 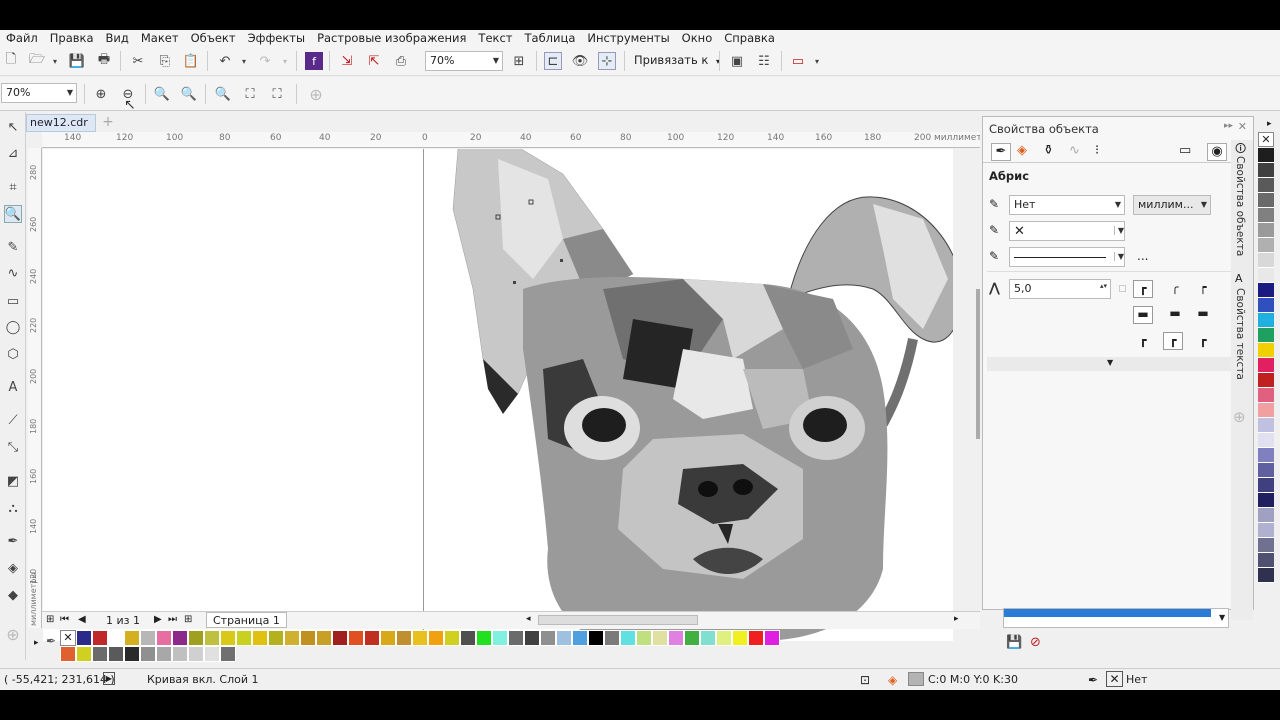 What do you see at coordinates (1118, 364) in the screenshot?
I see `expand-section-bar: ▼` at bounding box center [1118, 364].